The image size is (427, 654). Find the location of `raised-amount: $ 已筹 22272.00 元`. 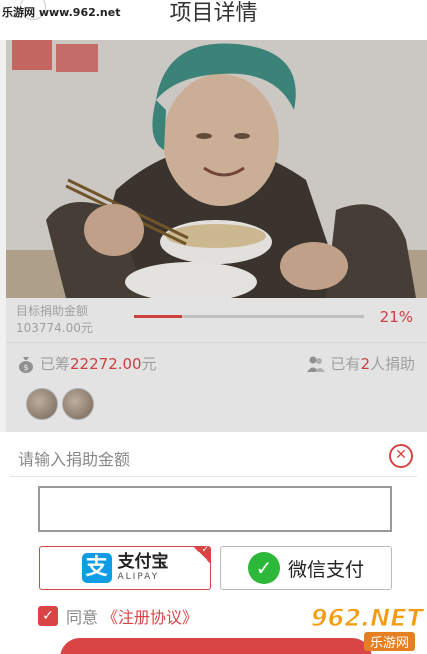

raised-amount: $ 已筹 22272.00 元 is located at coordinates (86, 363).